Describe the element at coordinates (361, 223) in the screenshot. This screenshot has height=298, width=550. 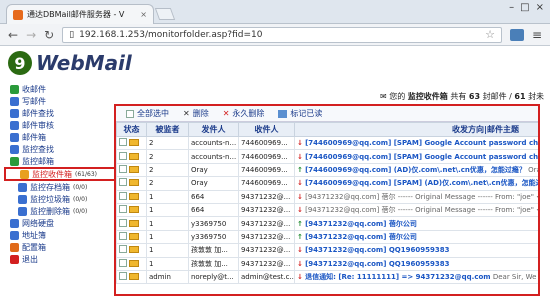
I see `subject-text: [94371232@qq.com] 蓓尔公司` at that location.